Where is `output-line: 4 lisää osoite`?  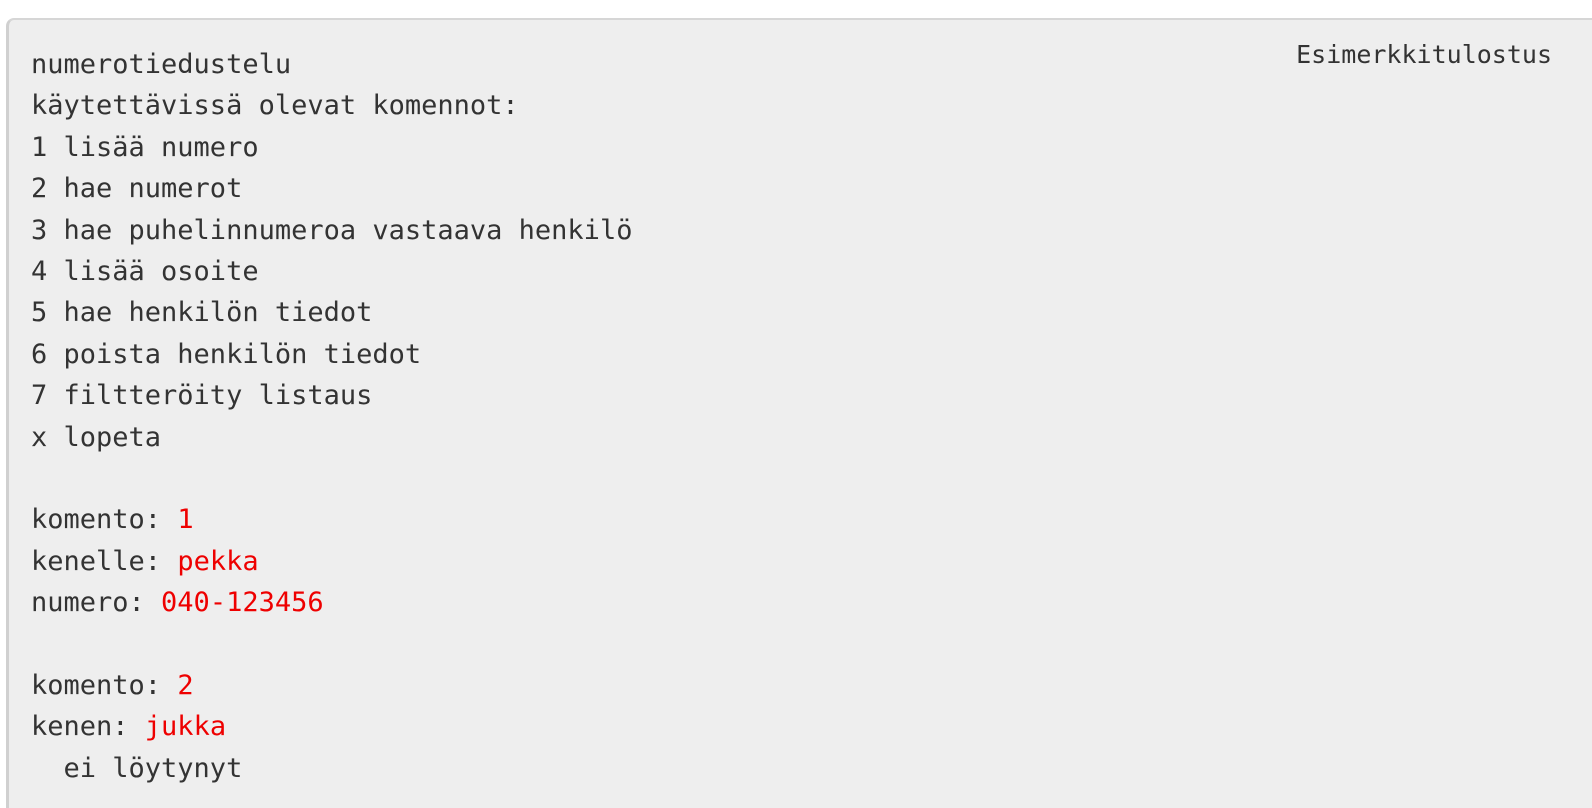 output-line: 4 lisää osoite is located at coordinates (331, 271).